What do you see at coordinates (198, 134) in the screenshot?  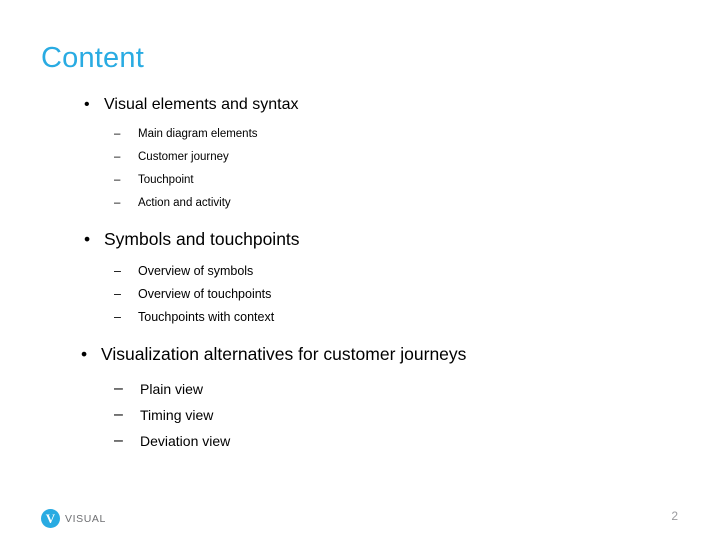 I see `list-item-label: Main diagram elements` at bounding box center [198, 134].